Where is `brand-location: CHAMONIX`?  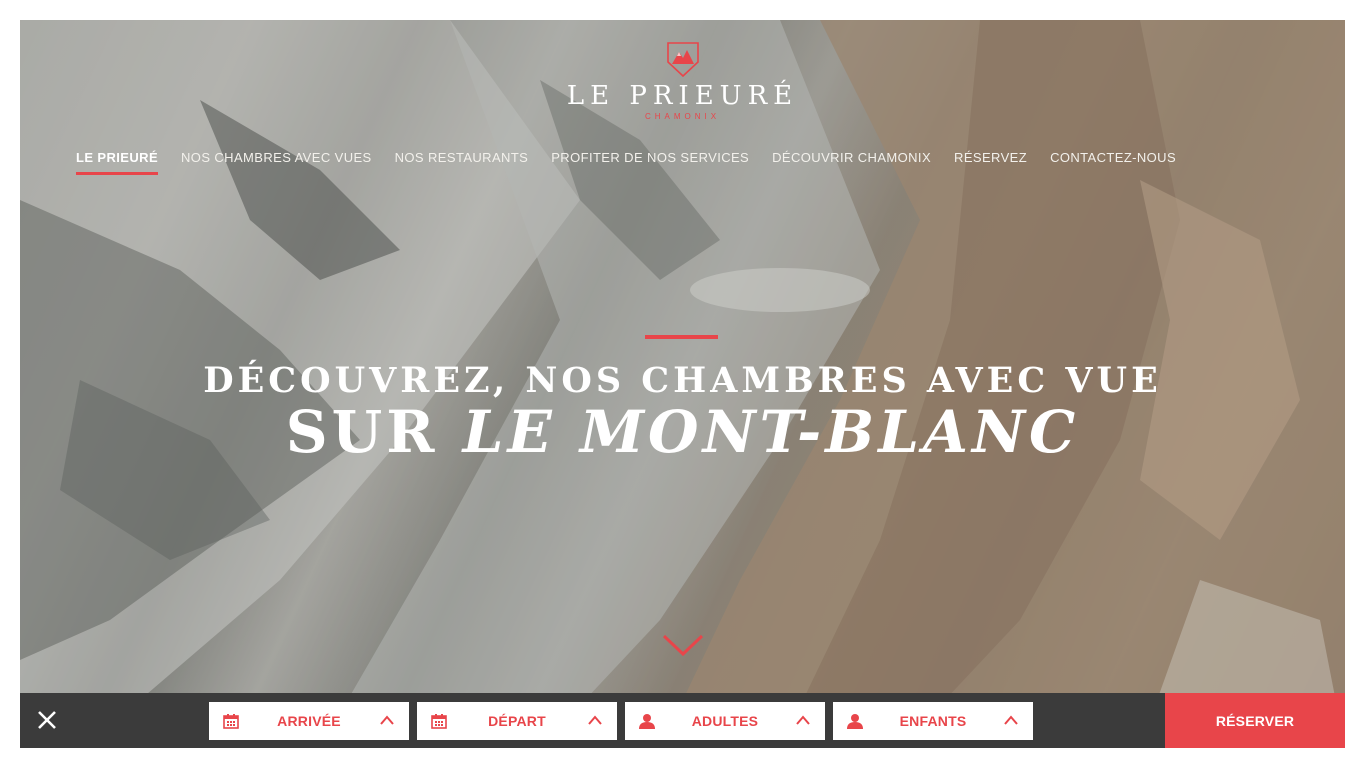 brand-location: CHAMONIX is located at coordinates (682, 116).